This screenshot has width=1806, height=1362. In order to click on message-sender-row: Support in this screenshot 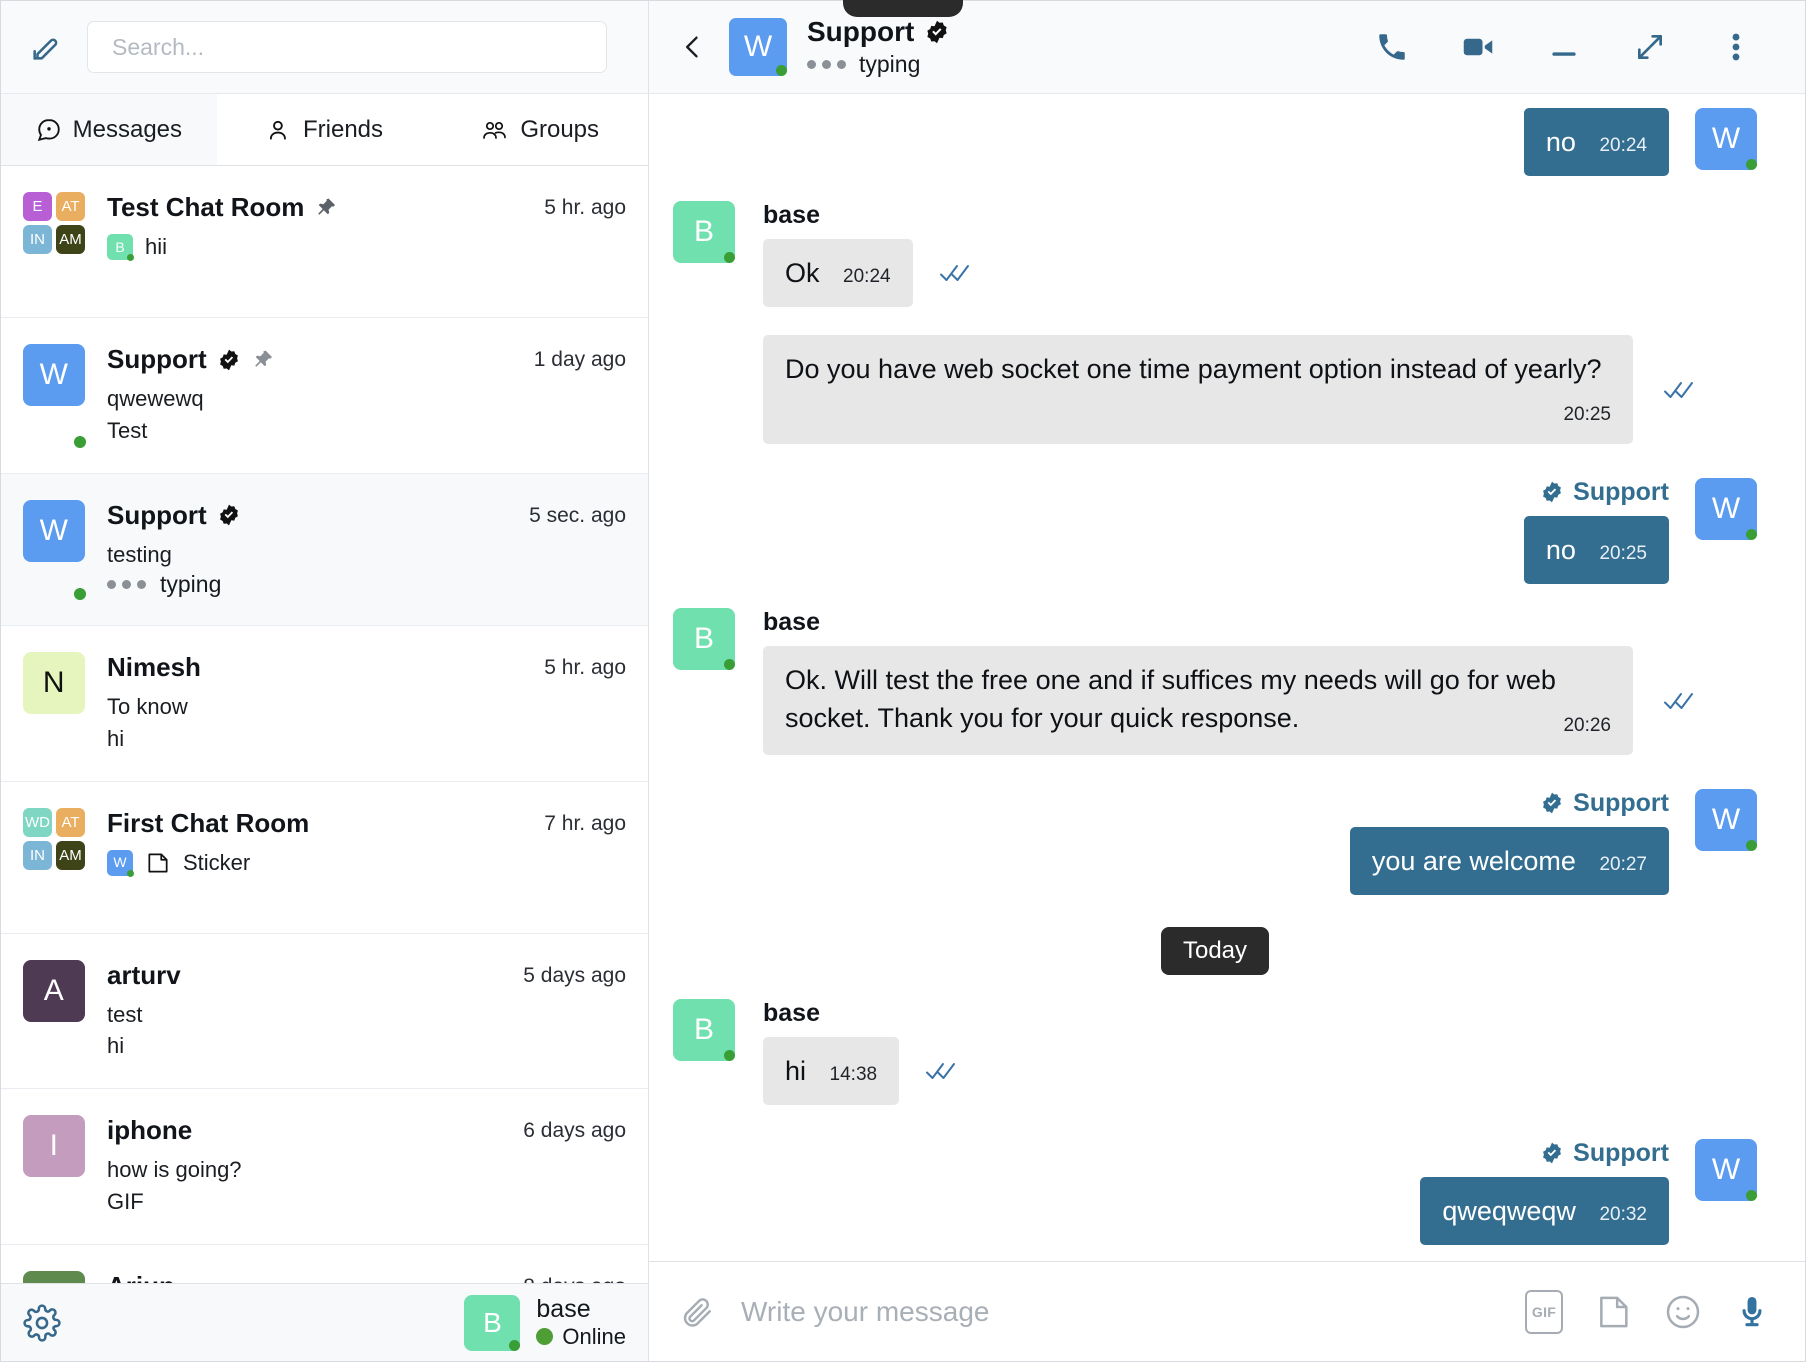, I will do `click(1604, 492)`.